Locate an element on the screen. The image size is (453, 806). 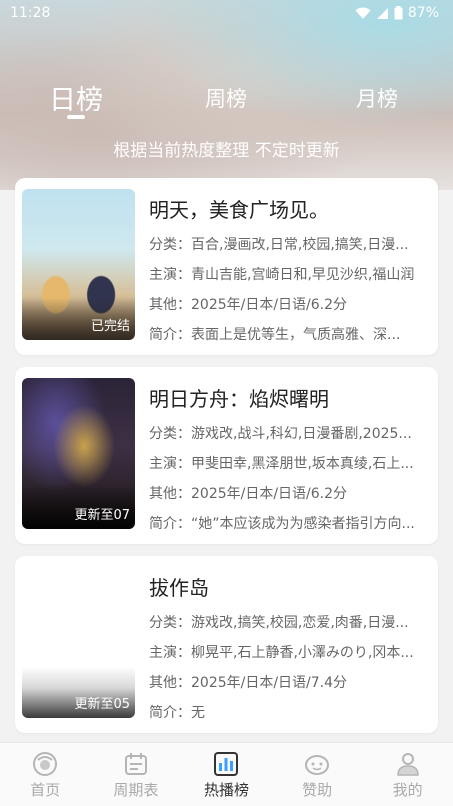
ranking-tabs: 日榜 周榜 月榜 is located at coordinates (226, 100).